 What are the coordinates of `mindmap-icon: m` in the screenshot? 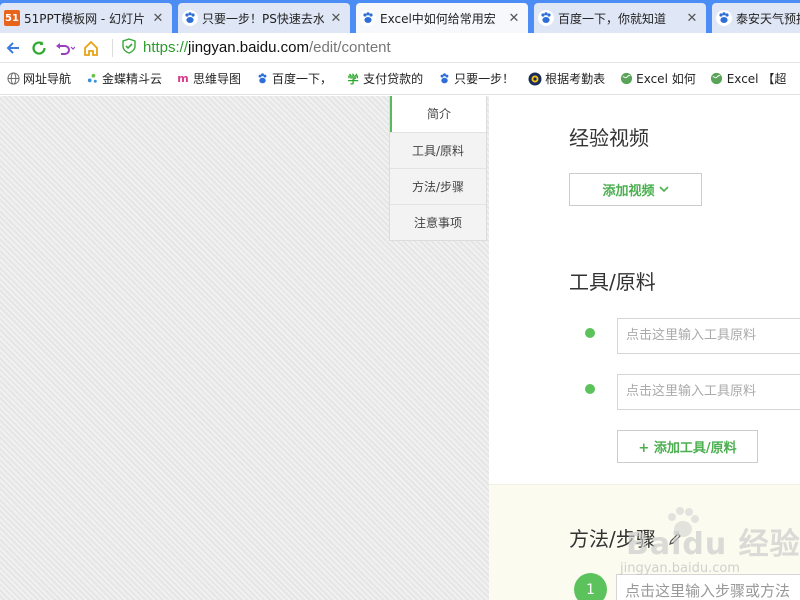 It's located at (183, 78).